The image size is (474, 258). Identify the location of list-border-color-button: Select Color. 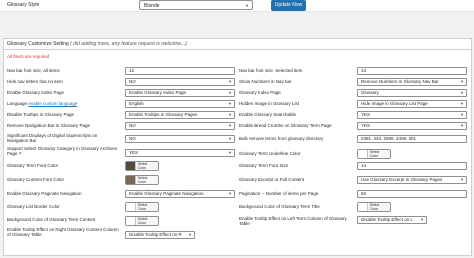
(142, 207).